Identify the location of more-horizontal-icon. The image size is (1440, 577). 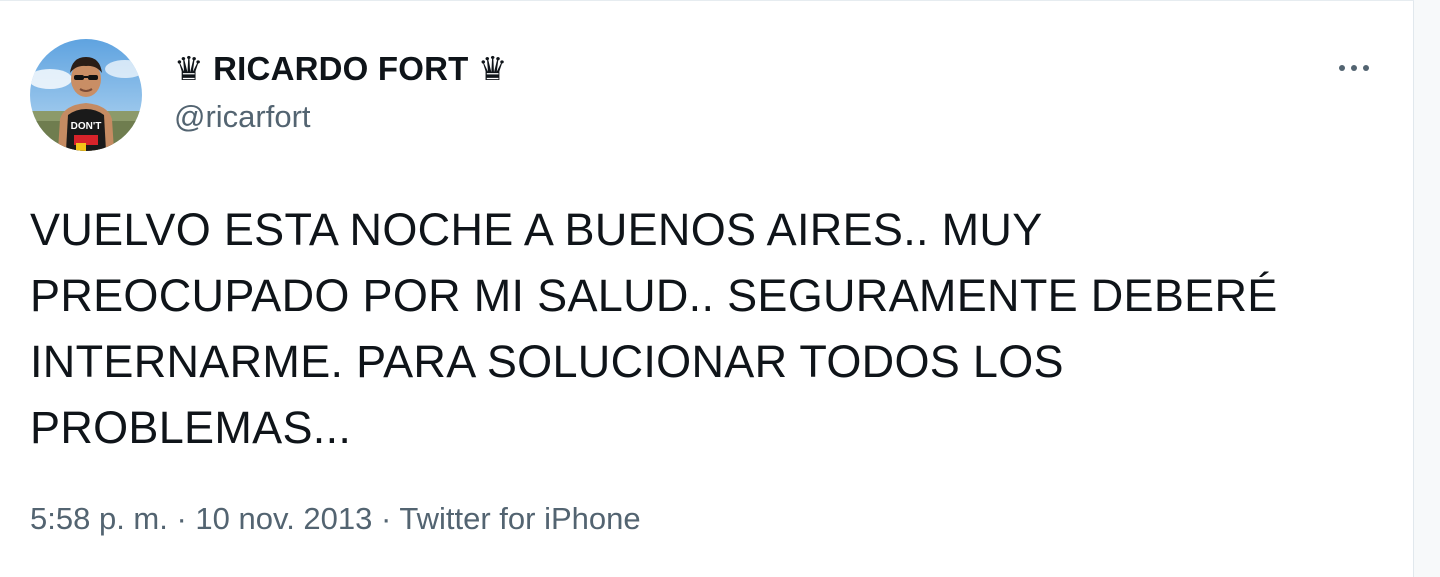
(1354, 68).